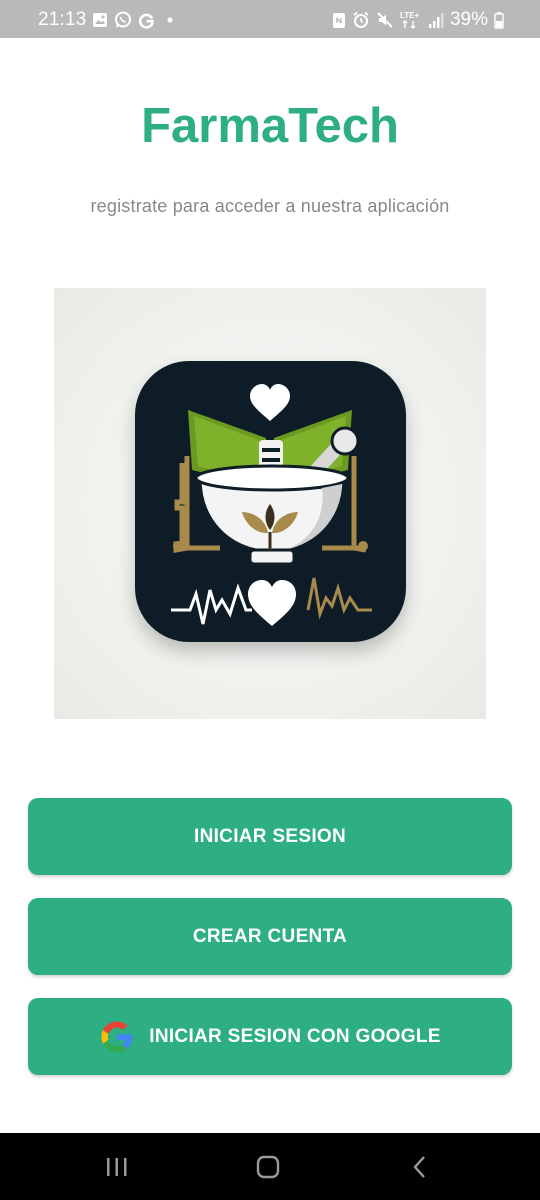 The height and width of the screenshot is (1200, 540). Describe the element at coordinates (361, 19) in the screenshot. I see `alarm-icon` at that location.